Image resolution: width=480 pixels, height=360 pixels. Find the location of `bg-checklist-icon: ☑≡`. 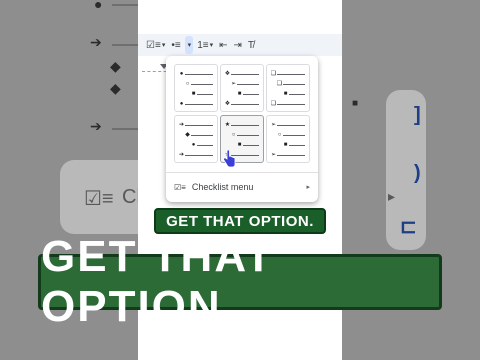

bg-checklist-icon: ☑≡ is located at coordinates (99, 199).